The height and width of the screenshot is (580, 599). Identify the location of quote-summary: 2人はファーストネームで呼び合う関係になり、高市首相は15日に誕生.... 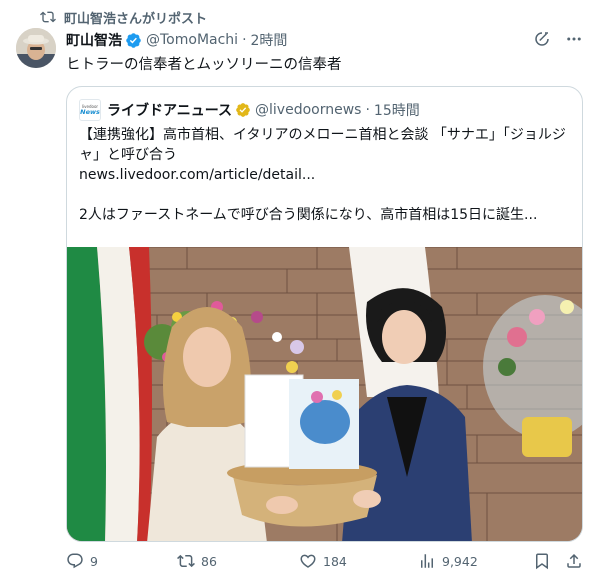
(308, 215).